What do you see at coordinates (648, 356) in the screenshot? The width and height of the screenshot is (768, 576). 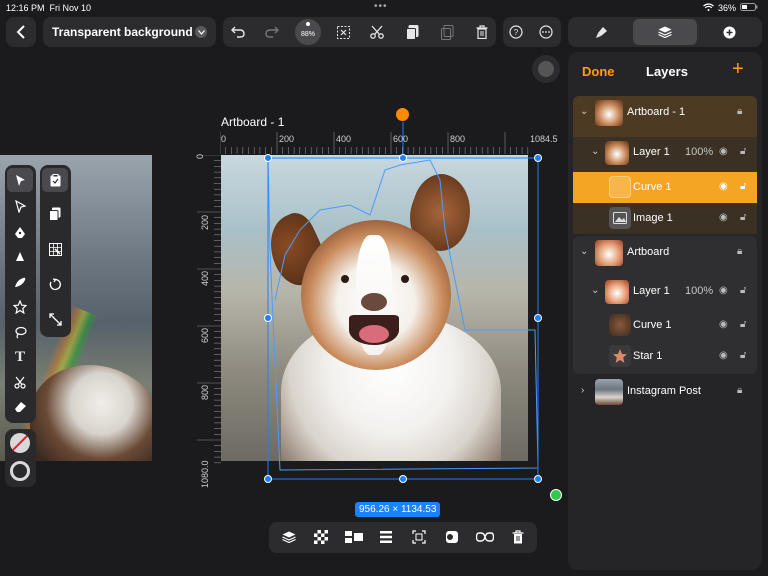 I see `layer-name: Star 1` at bounding box center [648, 356].